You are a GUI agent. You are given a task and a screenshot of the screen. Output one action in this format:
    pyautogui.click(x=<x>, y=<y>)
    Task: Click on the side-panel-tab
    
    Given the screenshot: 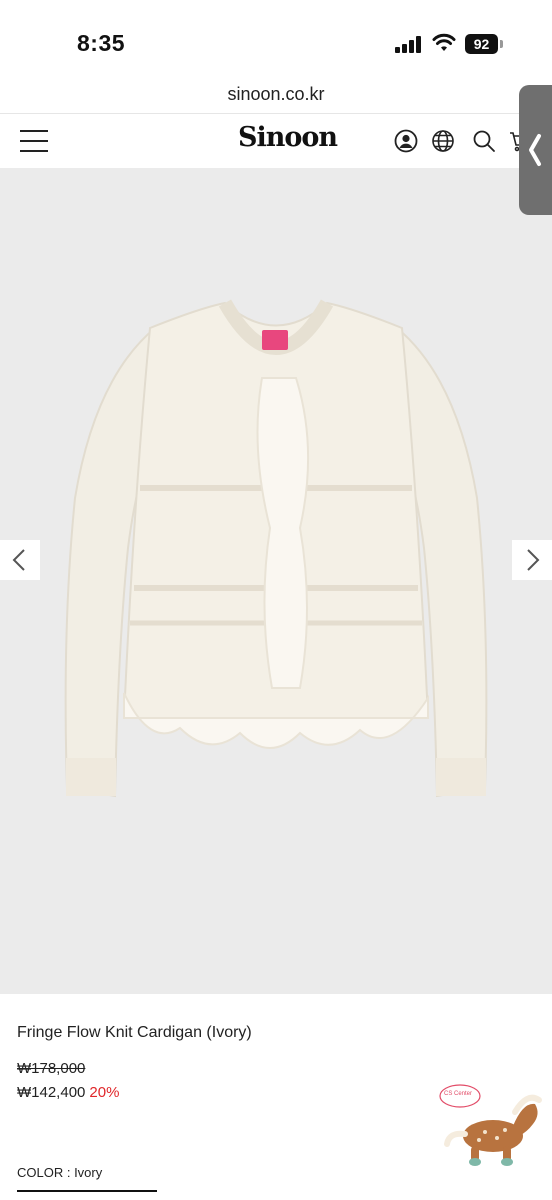 What is the action you would take?
    pyautogui.click(x=535, y=150)
    